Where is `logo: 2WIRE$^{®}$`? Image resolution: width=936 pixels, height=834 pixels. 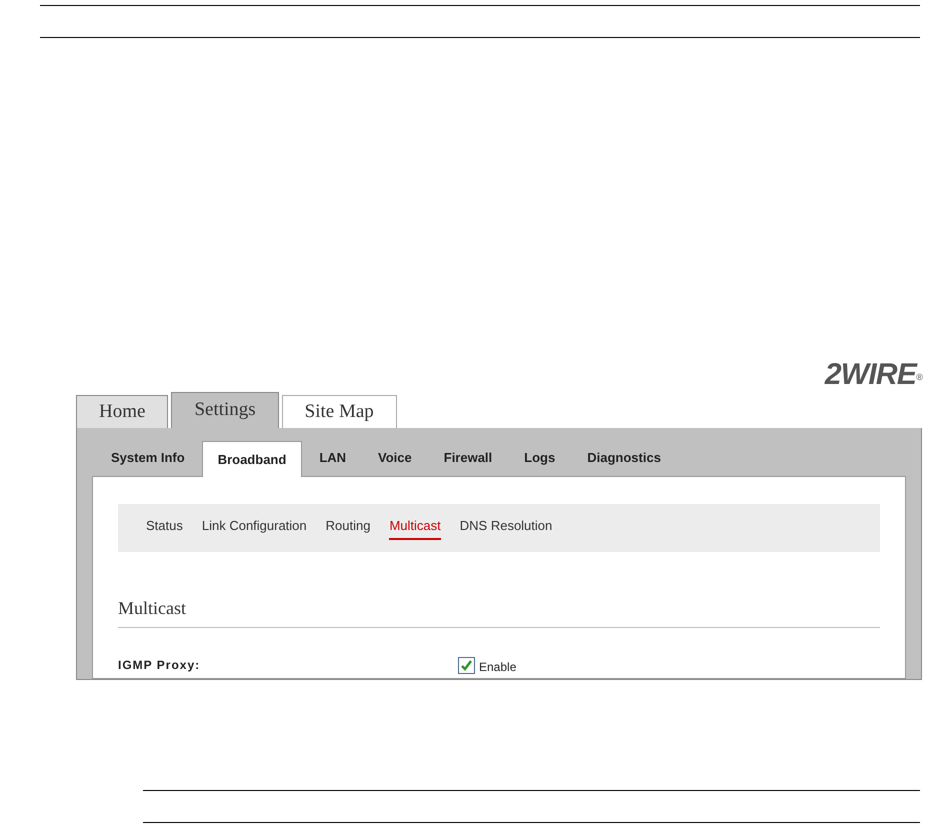 logo: 2WIRE$^{®}$ is located at coordinates (873, 376).